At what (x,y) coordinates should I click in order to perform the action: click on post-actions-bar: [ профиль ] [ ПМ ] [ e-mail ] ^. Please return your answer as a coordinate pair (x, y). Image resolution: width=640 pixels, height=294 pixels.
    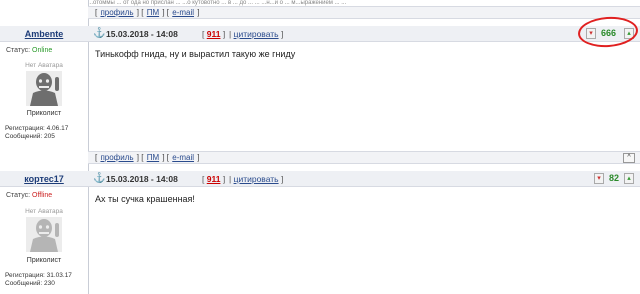
    Looking at the image, I should click on (364, 157).